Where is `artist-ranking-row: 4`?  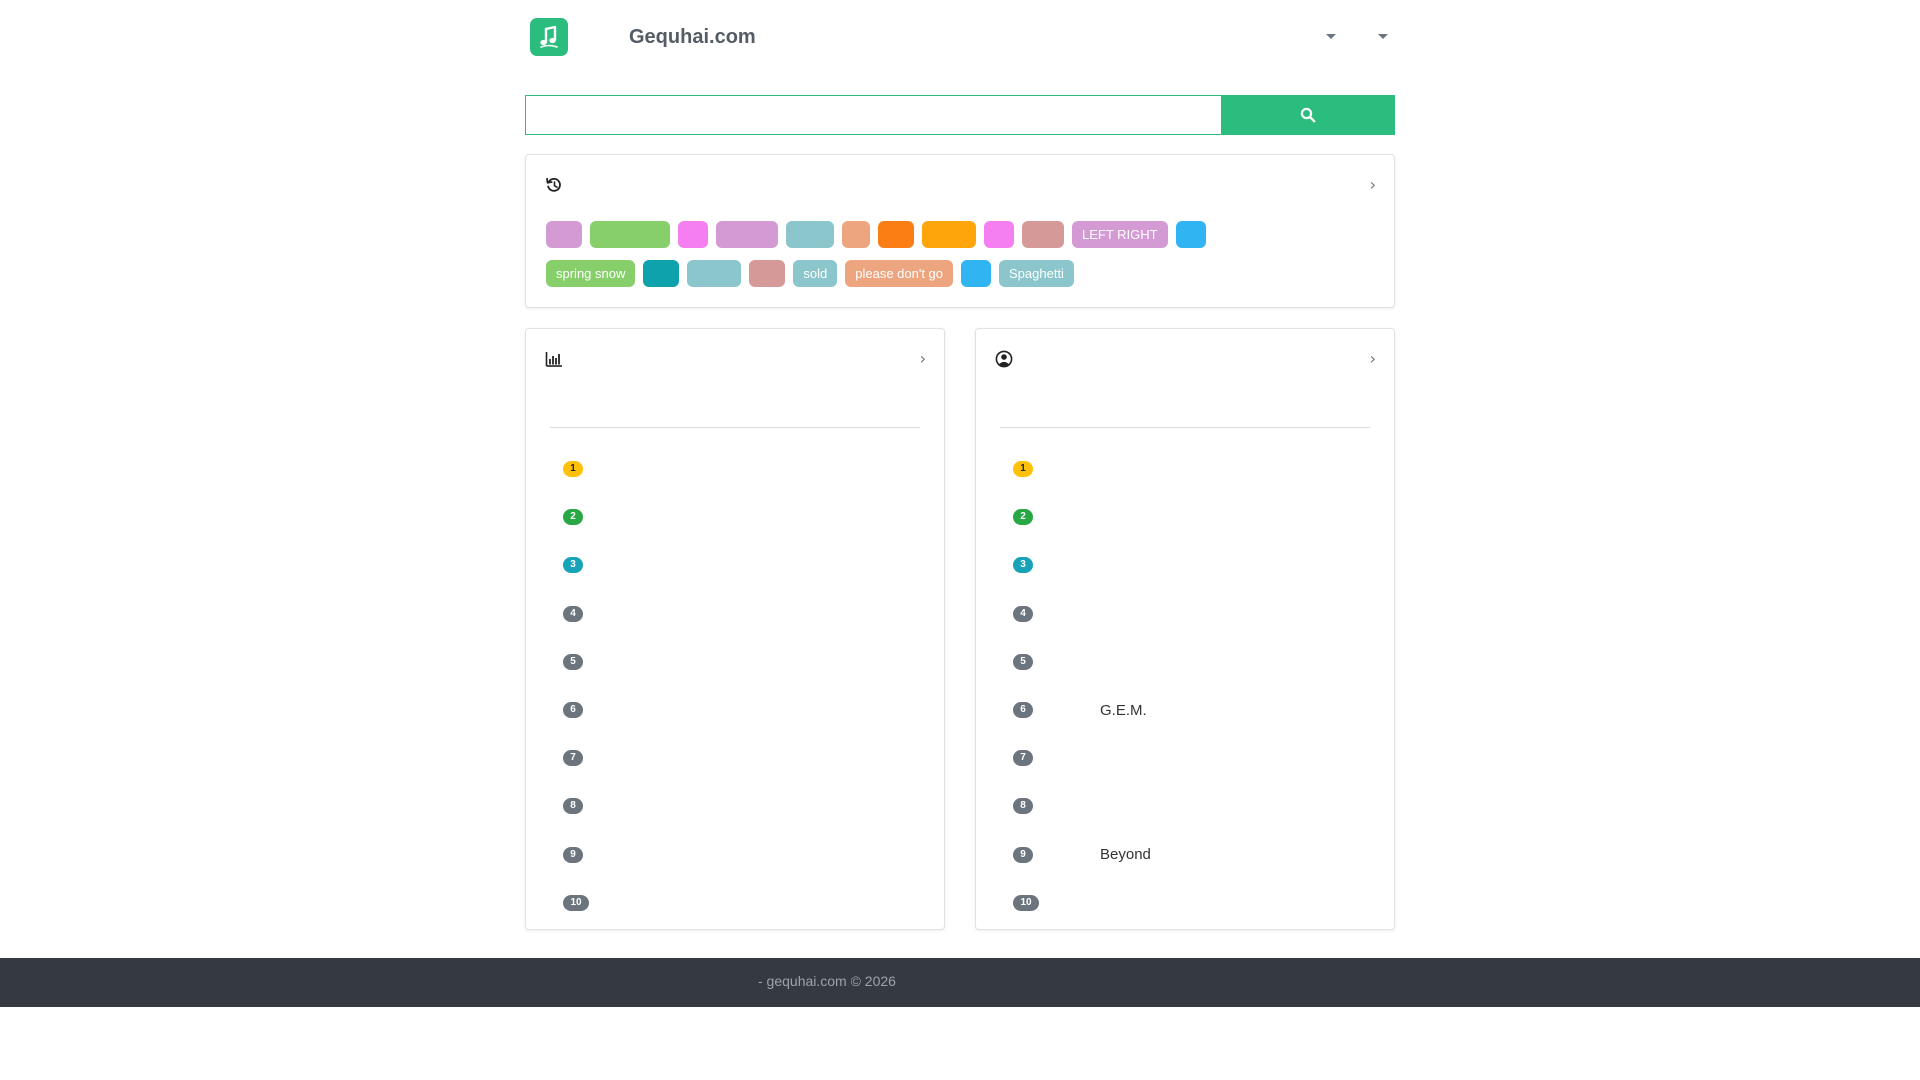 artist-ranking-row: 4 is located at coordinates (1193, 614).